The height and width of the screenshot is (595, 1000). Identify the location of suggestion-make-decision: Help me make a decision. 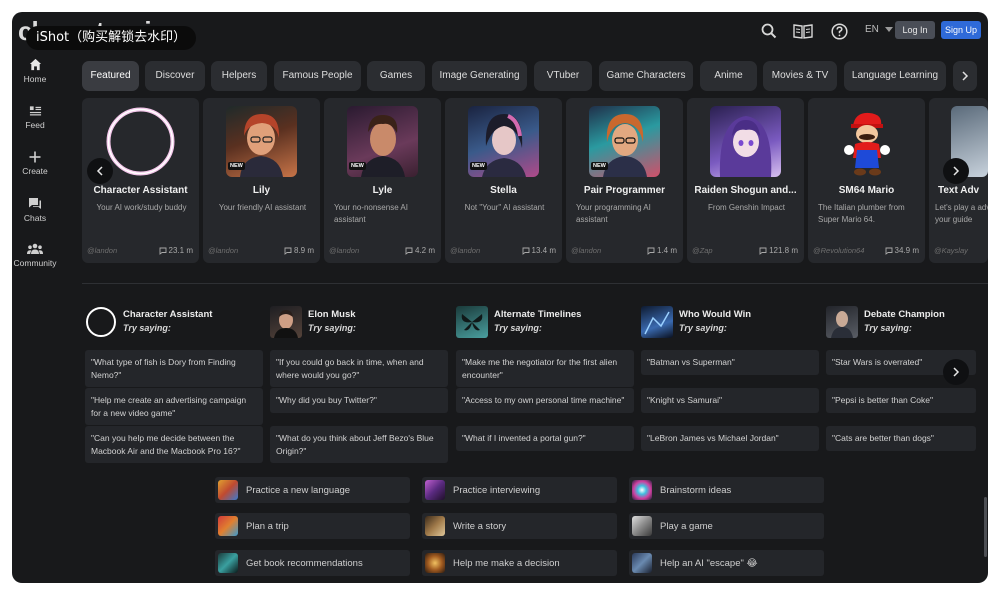
(519, 563).